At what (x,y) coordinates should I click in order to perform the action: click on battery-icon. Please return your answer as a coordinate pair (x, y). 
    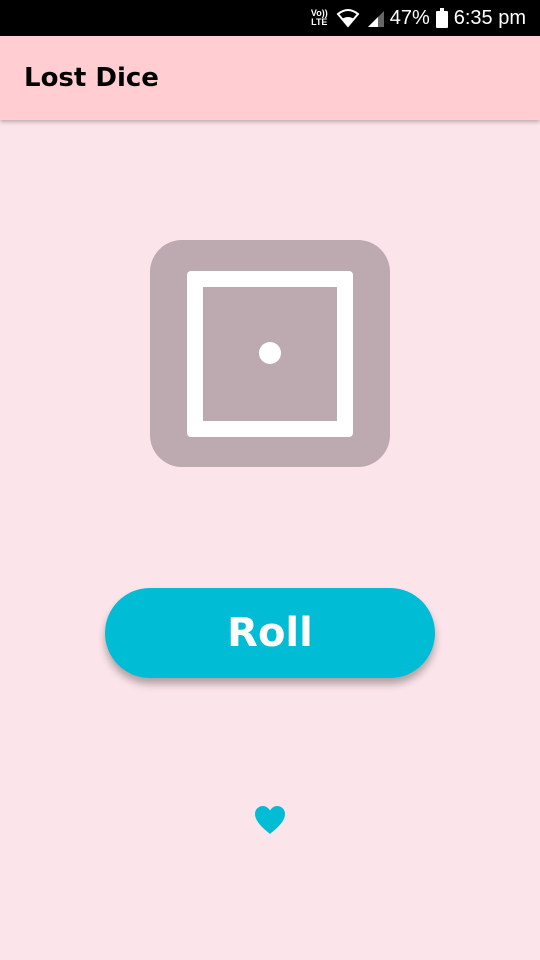
    Looking at the image, I should click on (441, 18).